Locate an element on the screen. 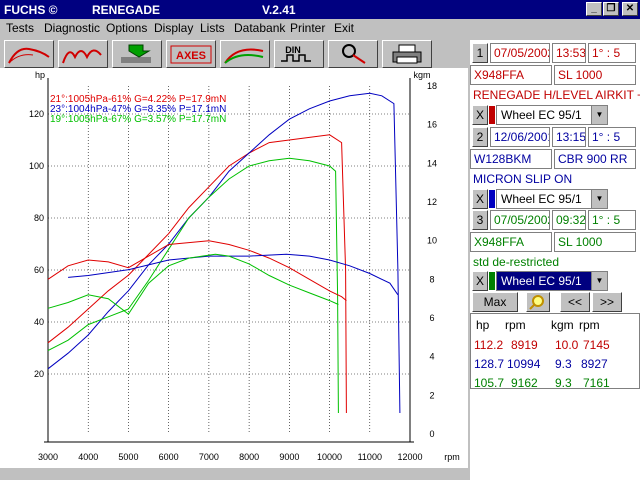 This screenshot has height=480, width=640. diagnostic-button is located at coordinates (353, 54).